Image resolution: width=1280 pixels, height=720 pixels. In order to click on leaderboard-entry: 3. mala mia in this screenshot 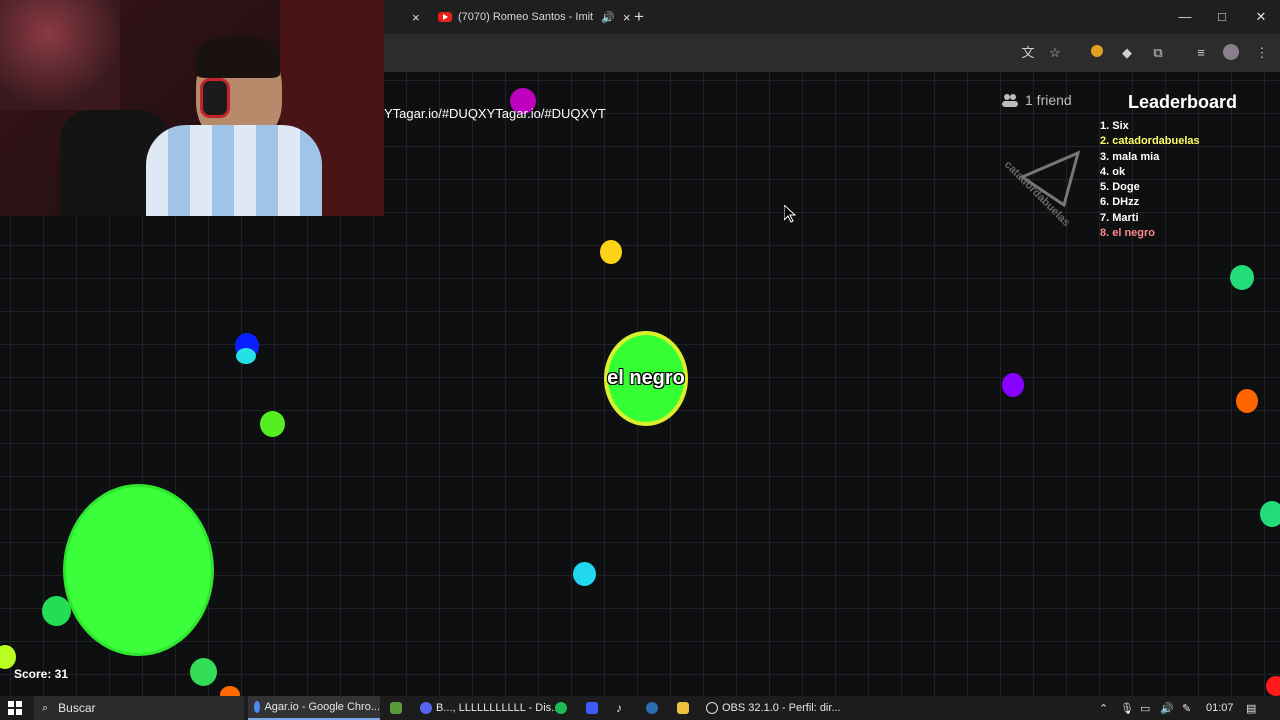, I will do `click(1130, 156)`.